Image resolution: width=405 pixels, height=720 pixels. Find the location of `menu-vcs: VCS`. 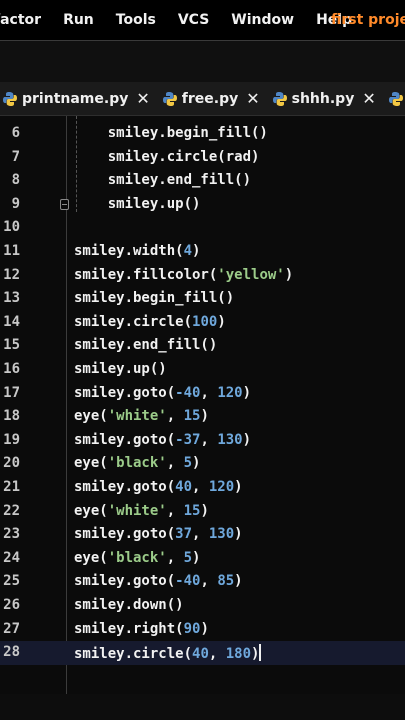

menu-vcs: VCS is located at coordinates (193, 20).